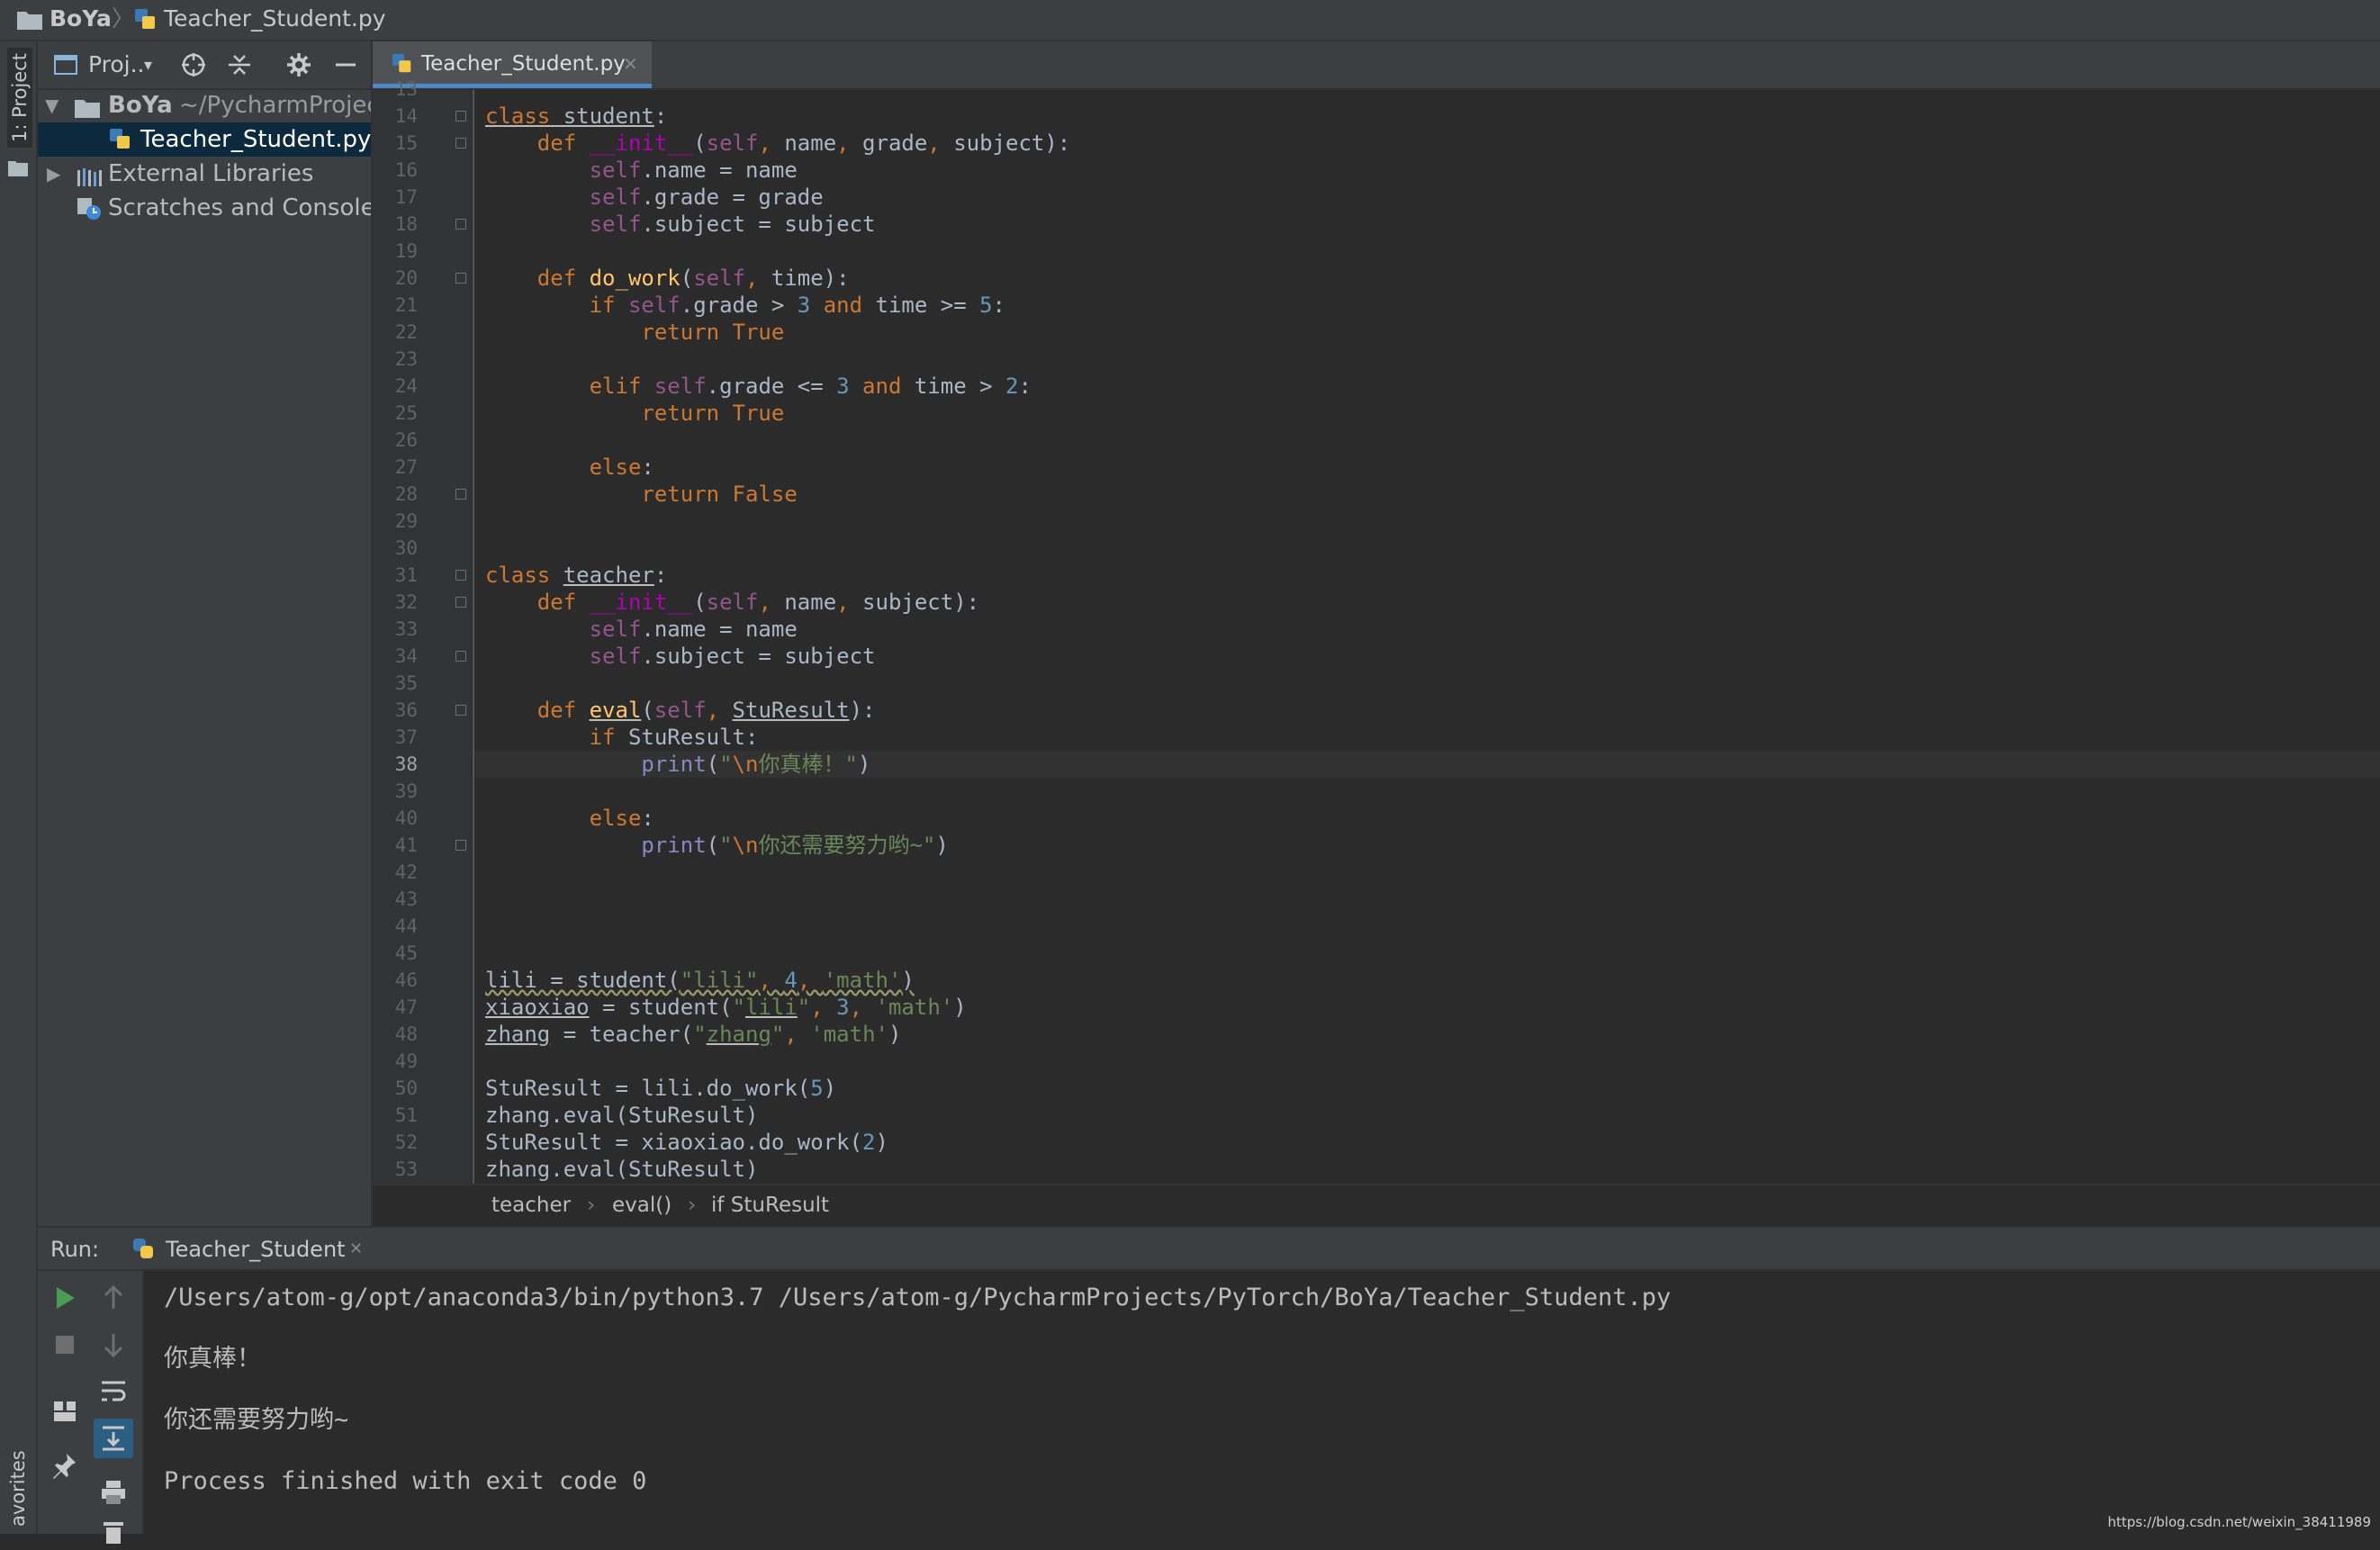 The width and height of the screenshot is (2380, 1550). Describe the element at coordinates (406, 1481) in the screenshot. I see `console-exit-line: Process finished with exit code 0` at that location.